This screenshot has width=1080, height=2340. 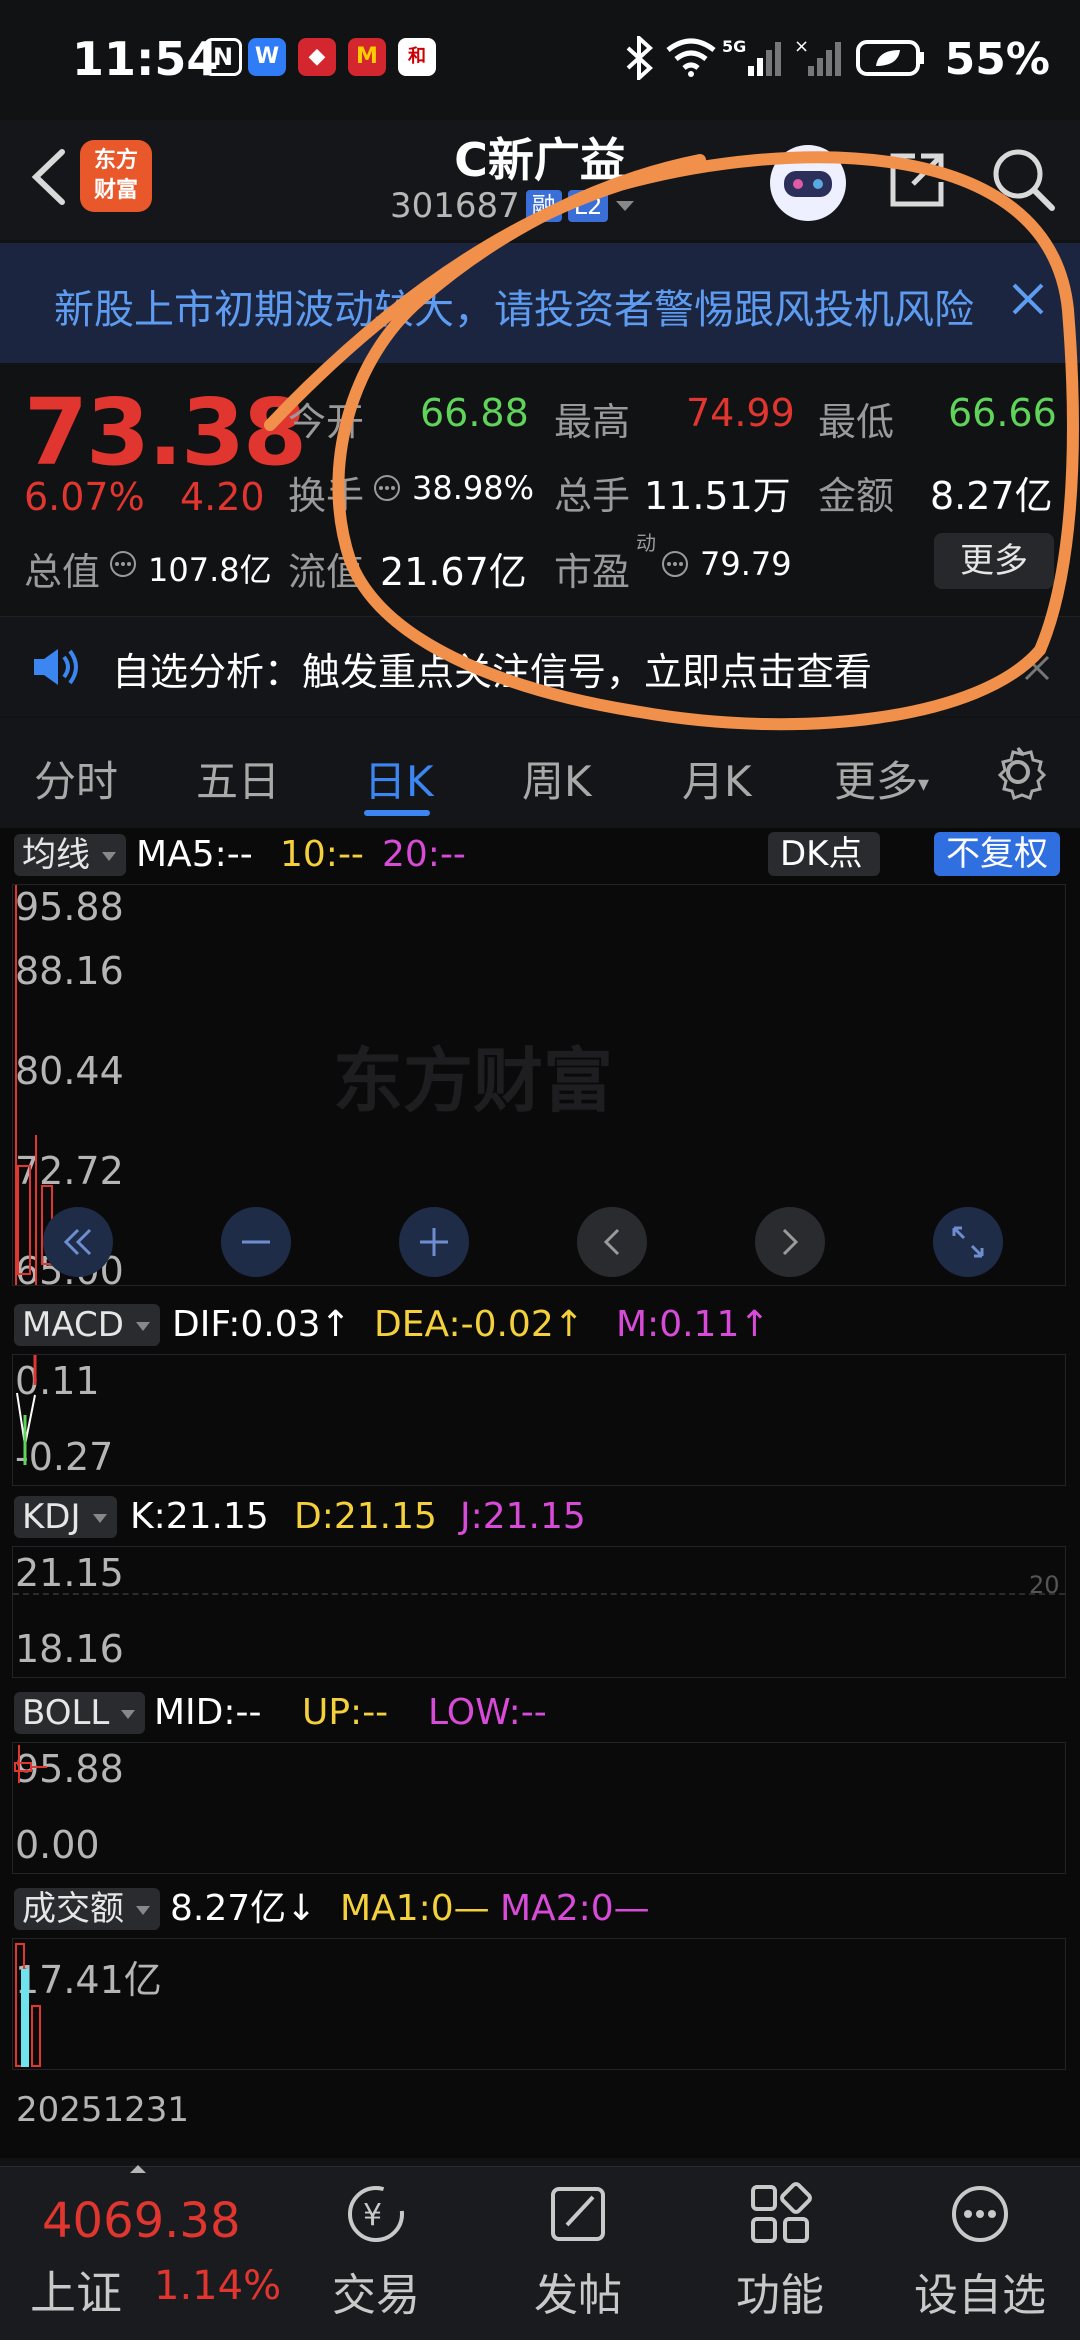 I want to click on adjust-mode-button: 不复权, so click(x=997, y=854).